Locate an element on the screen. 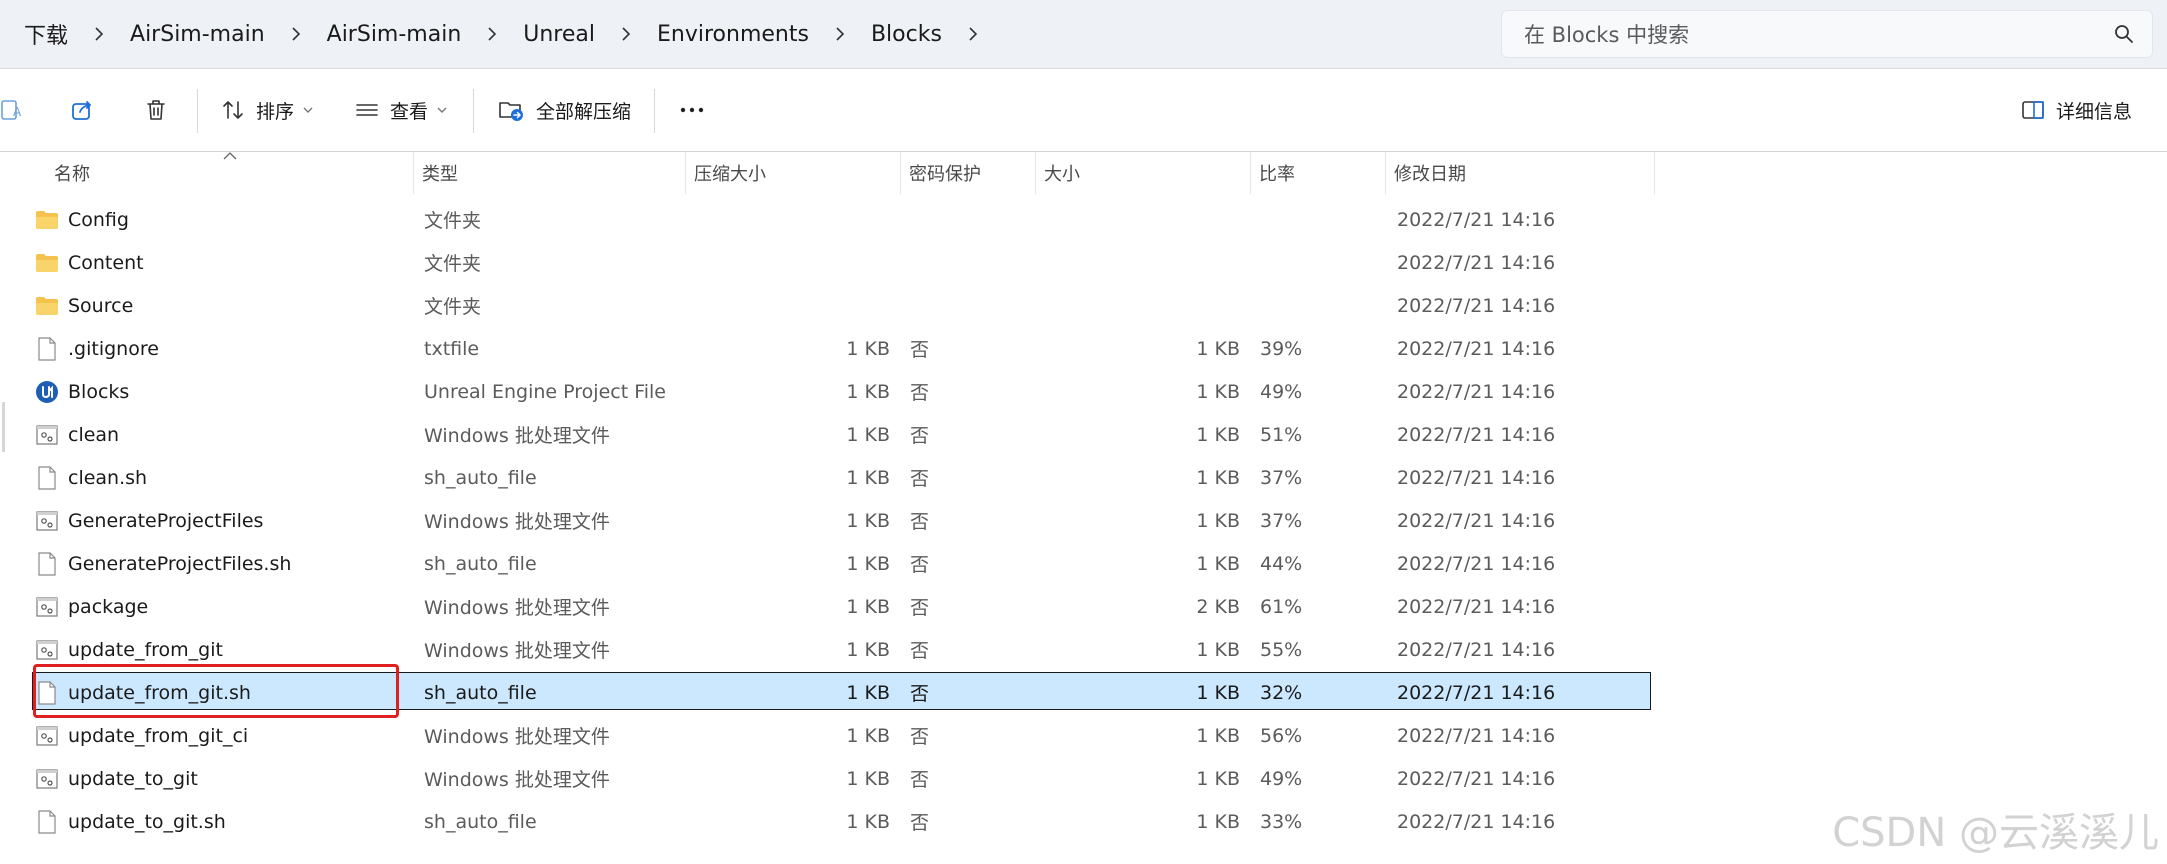 The height and width of the screenshot is (864, 2167). share-button is located at coordinates (83, 110).